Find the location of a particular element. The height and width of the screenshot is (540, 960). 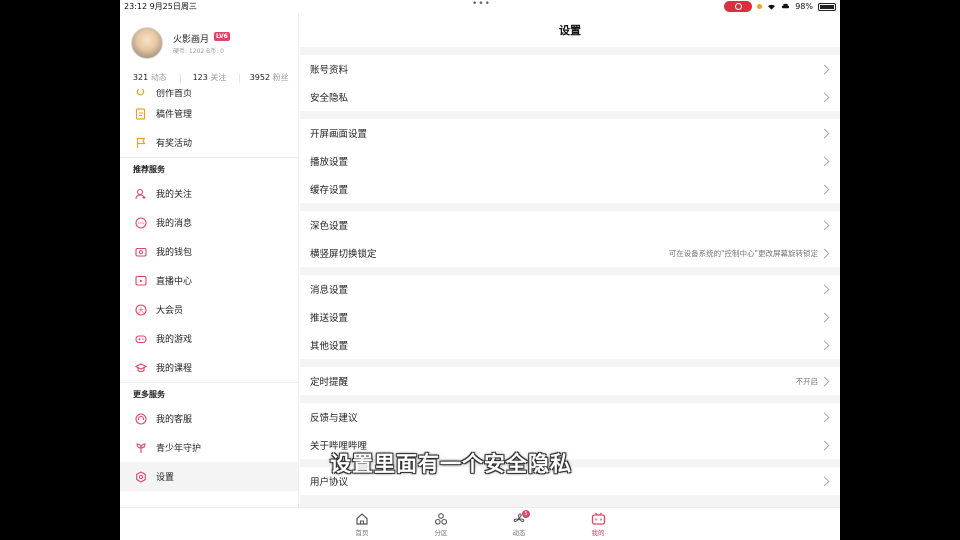

sidebar-item-label: 直播中心 is located at coordinates (174, 282).